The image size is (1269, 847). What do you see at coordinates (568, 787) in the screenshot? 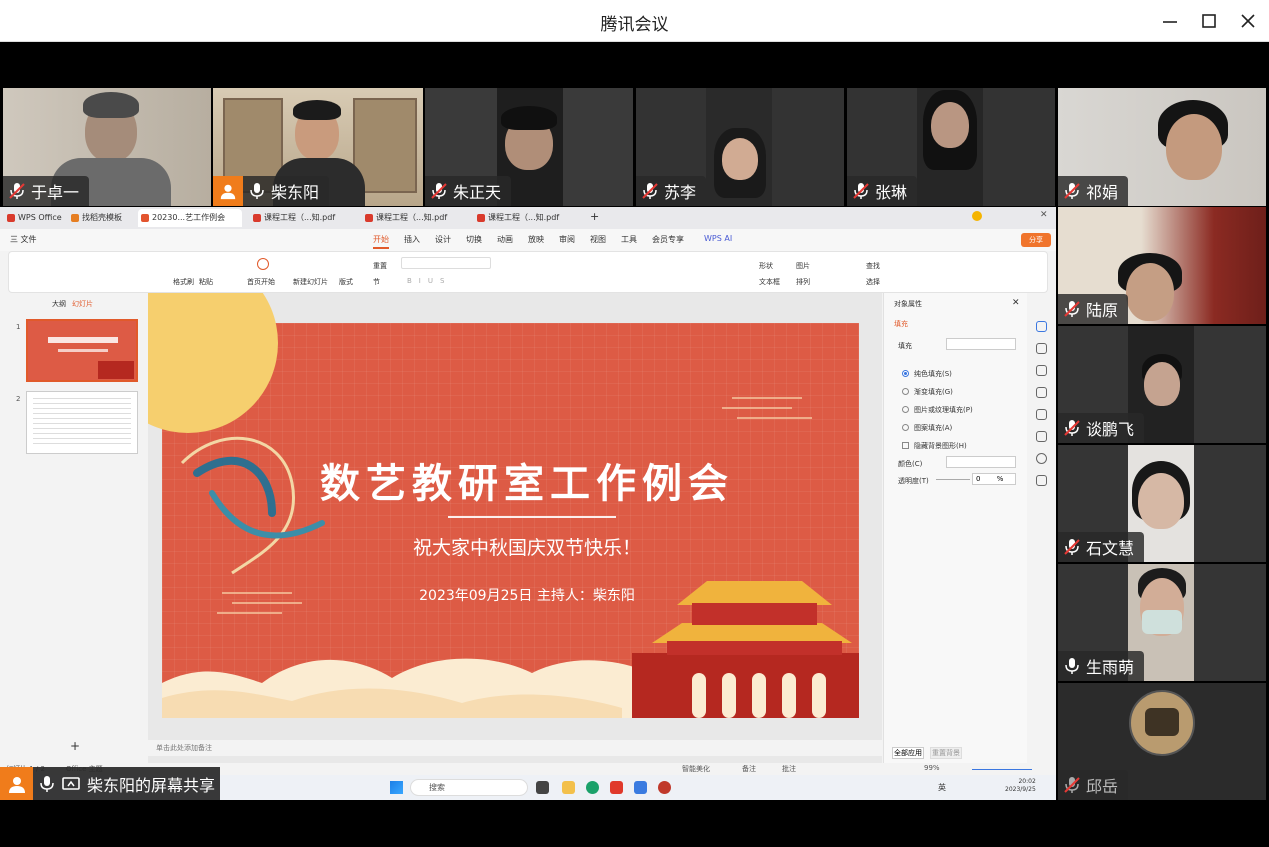
I see `file-explorer-icon` at bounding box center [568, 787].